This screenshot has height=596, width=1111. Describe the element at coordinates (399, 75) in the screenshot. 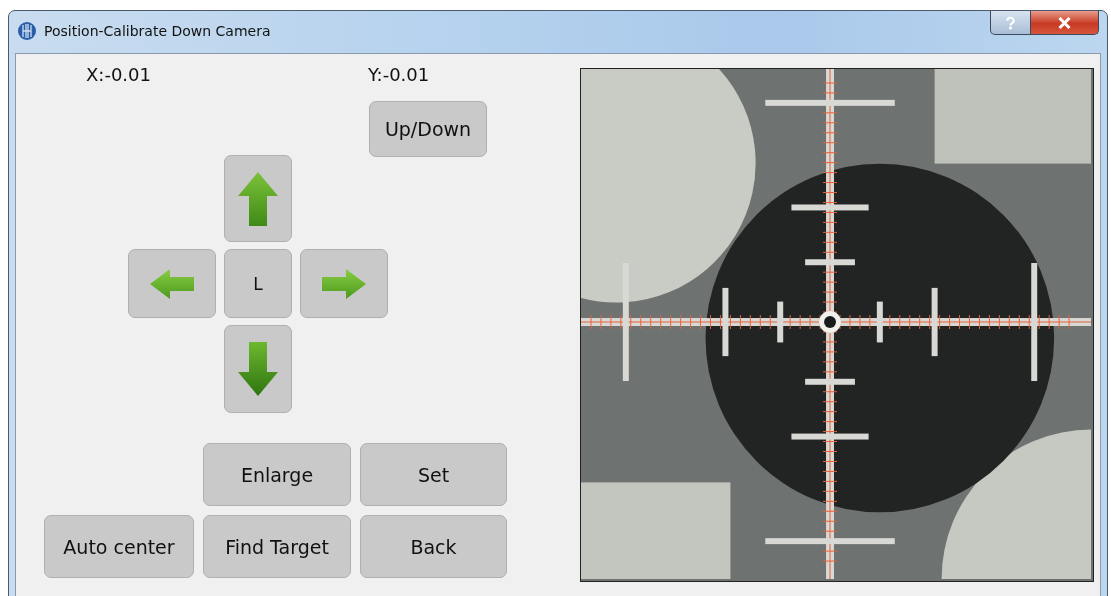

I see `y-coordinate: Y:-0.01` at that location.